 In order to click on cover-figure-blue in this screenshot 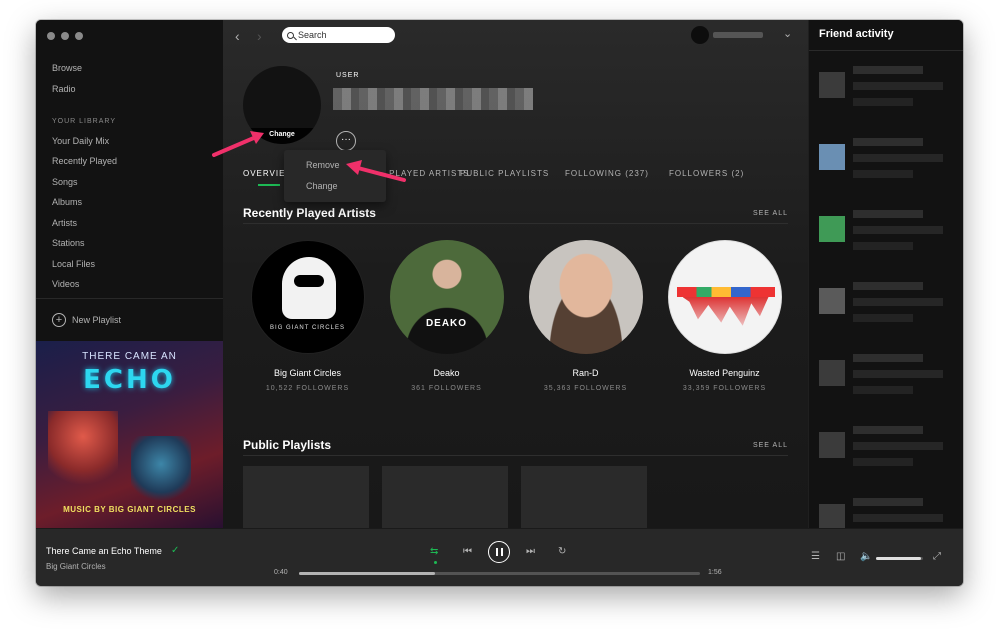, I will do `click(161, 471)`.